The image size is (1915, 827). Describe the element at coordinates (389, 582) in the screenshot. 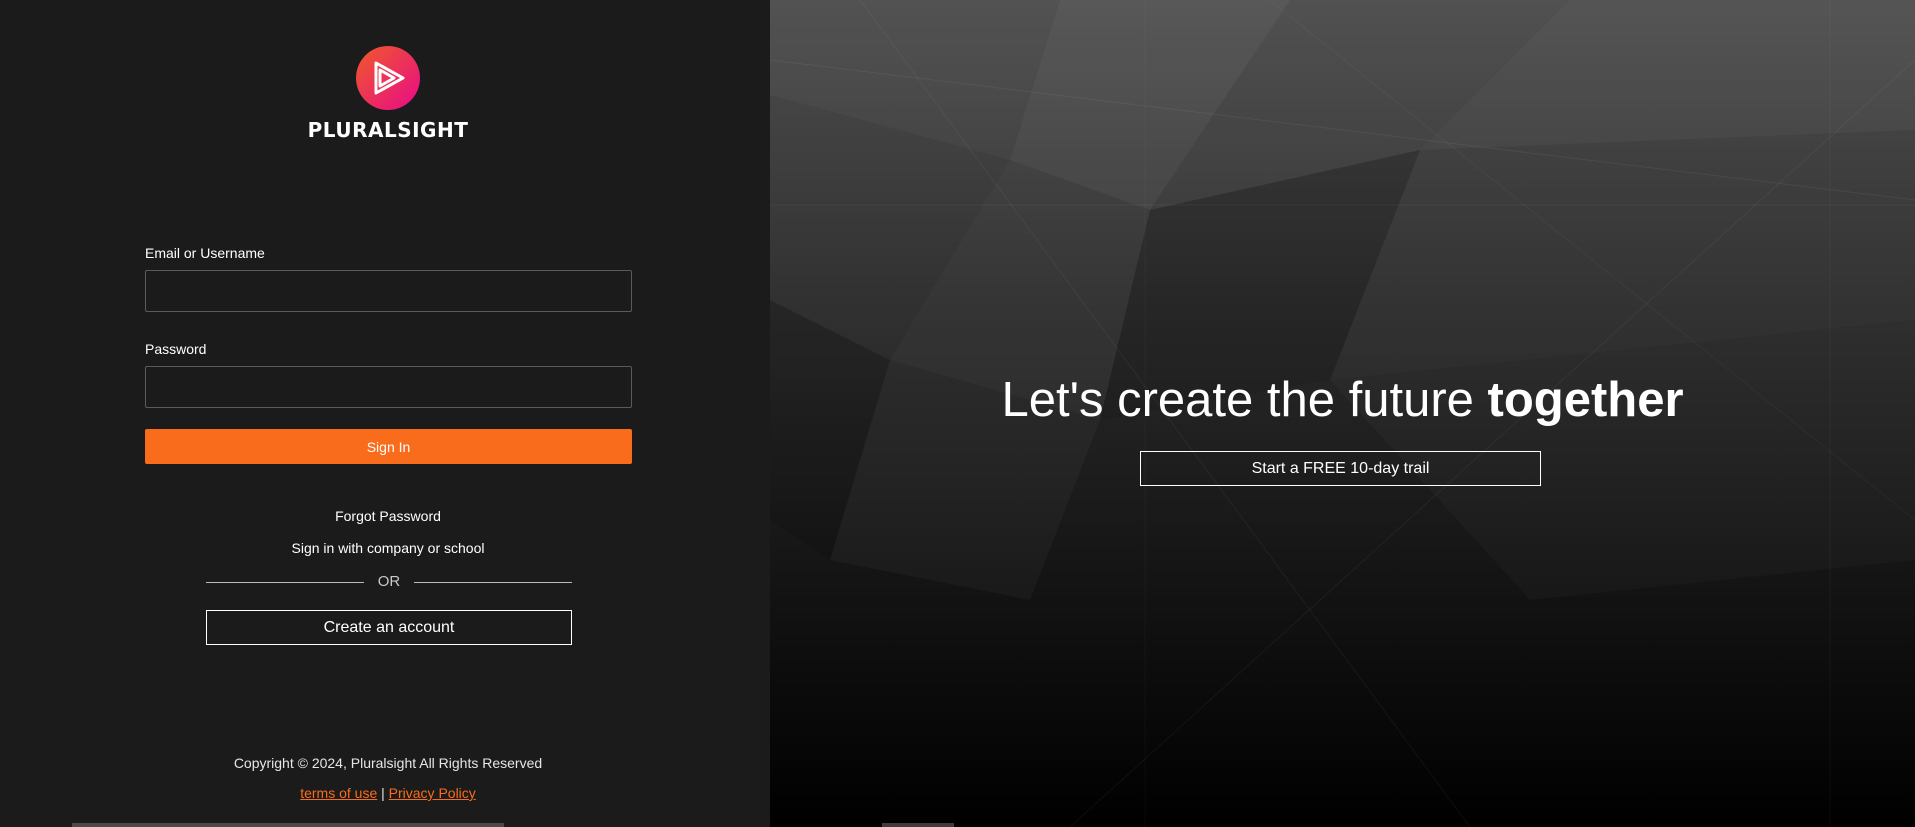

I see `or-divider: OR` at that location.